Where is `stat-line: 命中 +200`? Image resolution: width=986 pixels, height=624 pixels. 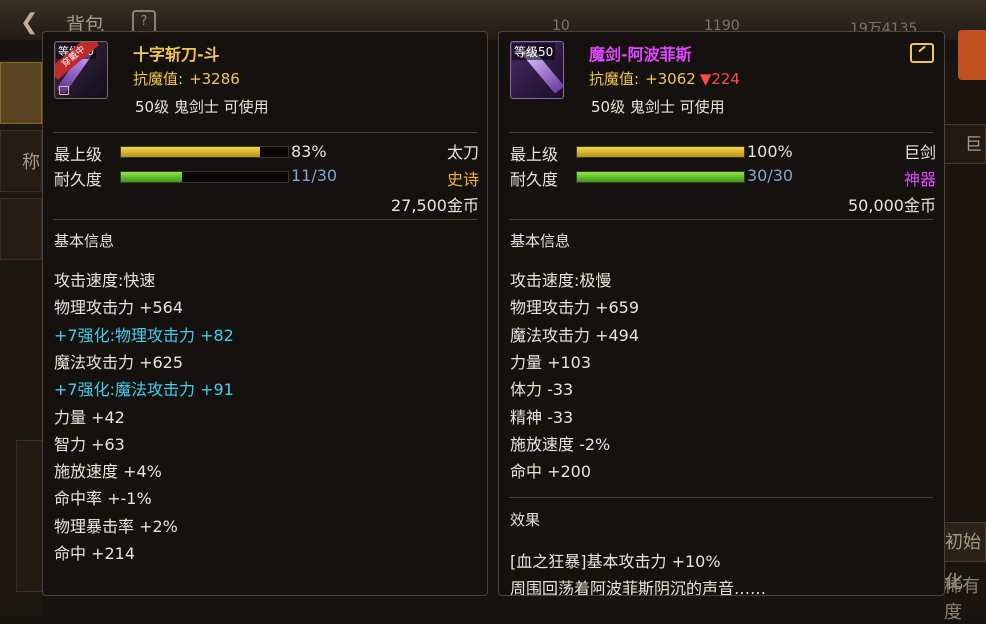
stat-line: 命中 +200 is located at coordinates (551, 472).